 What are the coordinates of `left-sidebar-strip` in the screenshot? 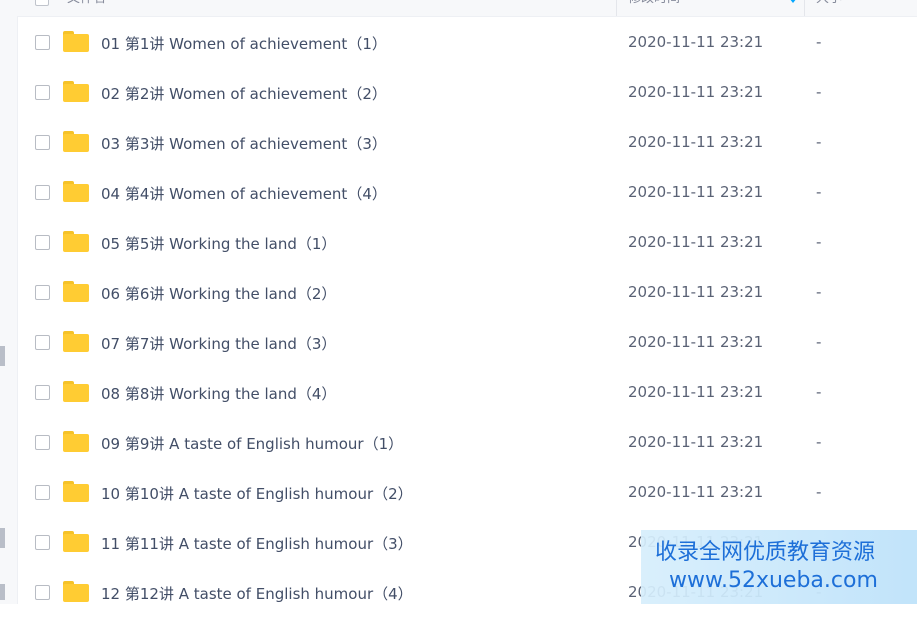 It's located at (9, 302).